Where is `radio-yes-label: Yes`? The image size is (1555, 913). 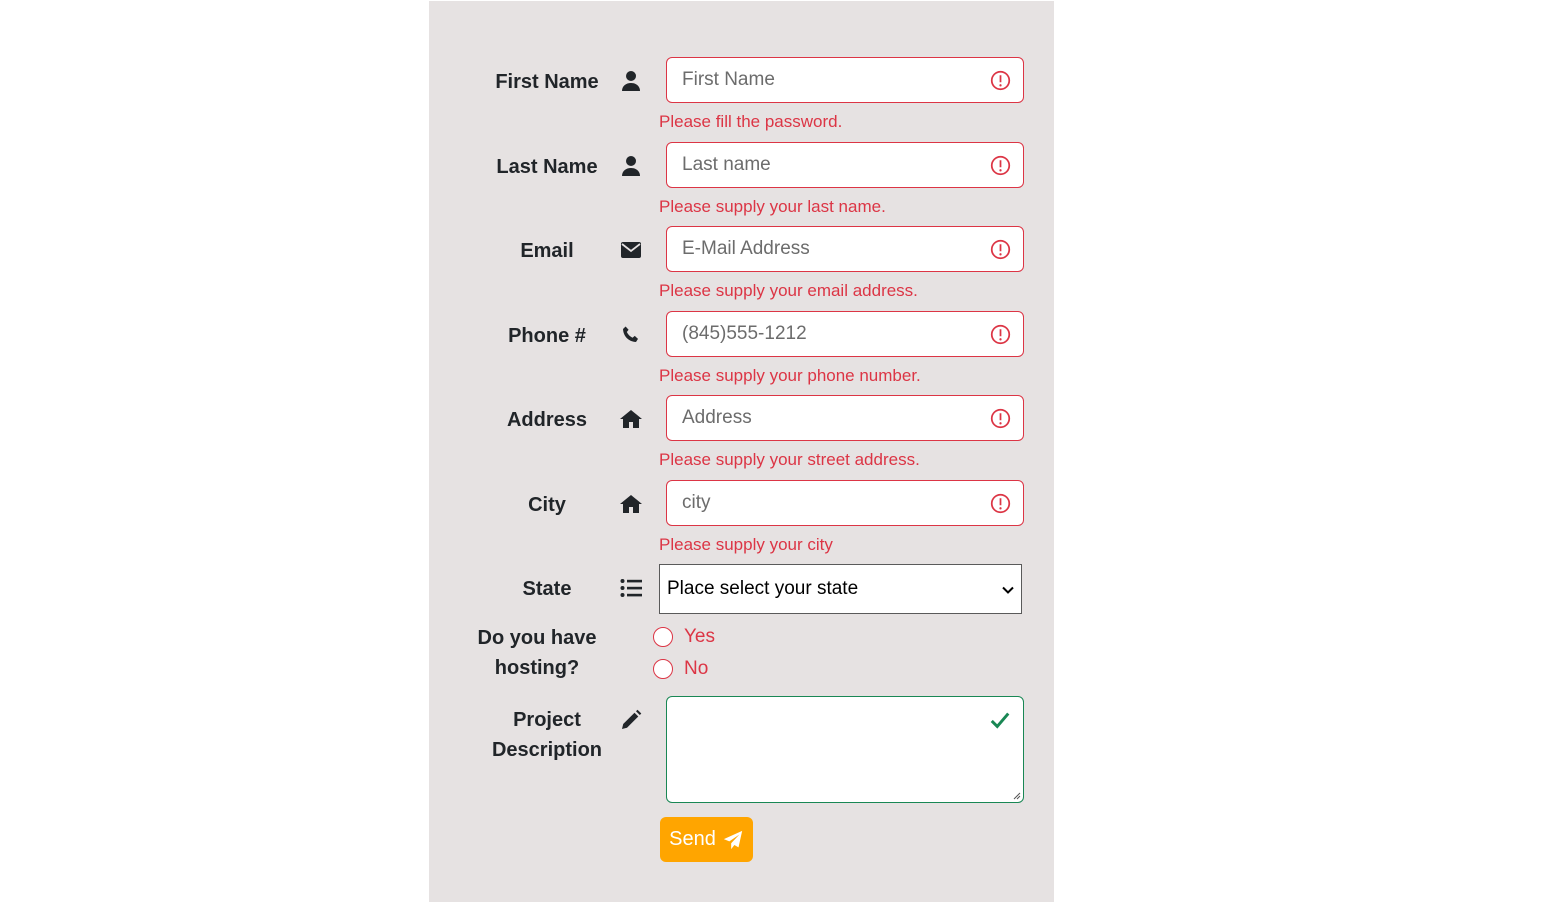 radio-yes-label: Yes is located at coordinates (699, 637).